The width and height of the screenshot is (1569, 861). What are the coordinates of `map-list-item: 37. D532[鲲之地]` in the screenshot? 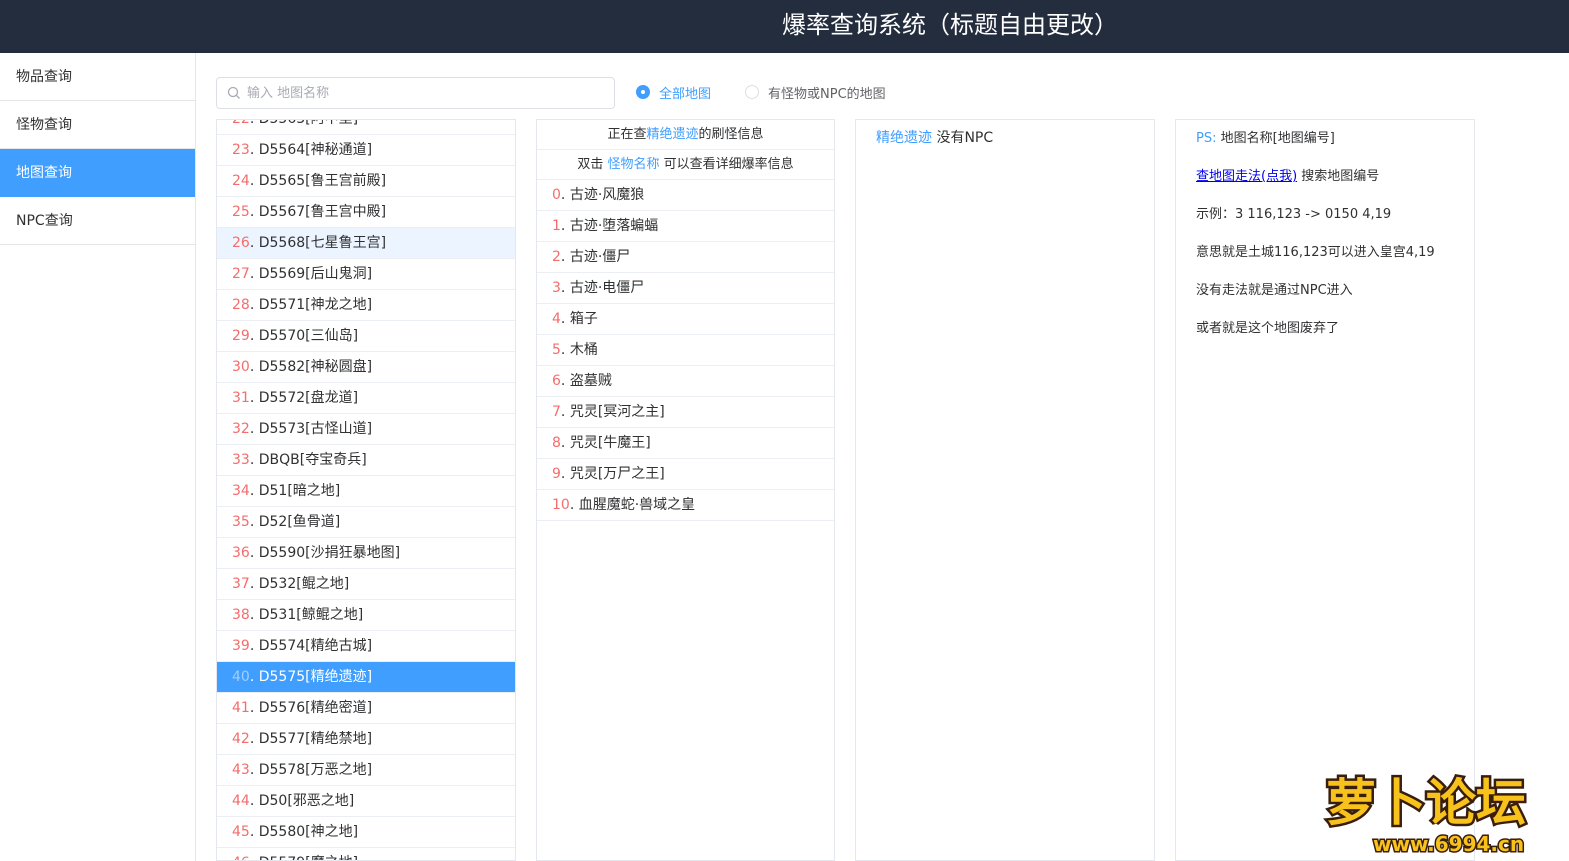 It's located at (366, 584).